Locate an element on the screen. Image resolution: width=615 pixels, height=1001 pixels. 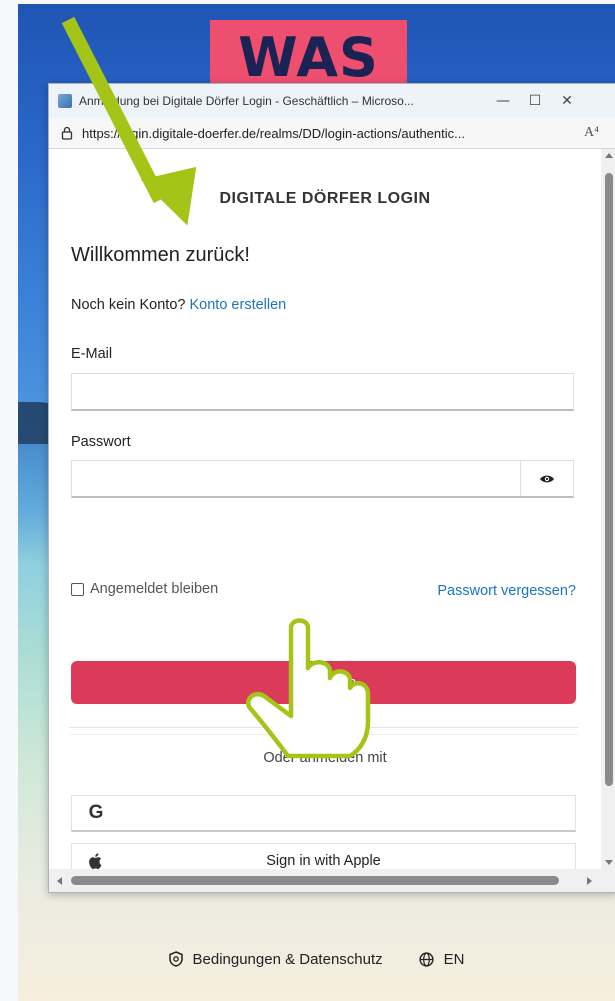
no-account-line: Noch kein Konto? Konto erstellen is located at coordinates (178, 305).